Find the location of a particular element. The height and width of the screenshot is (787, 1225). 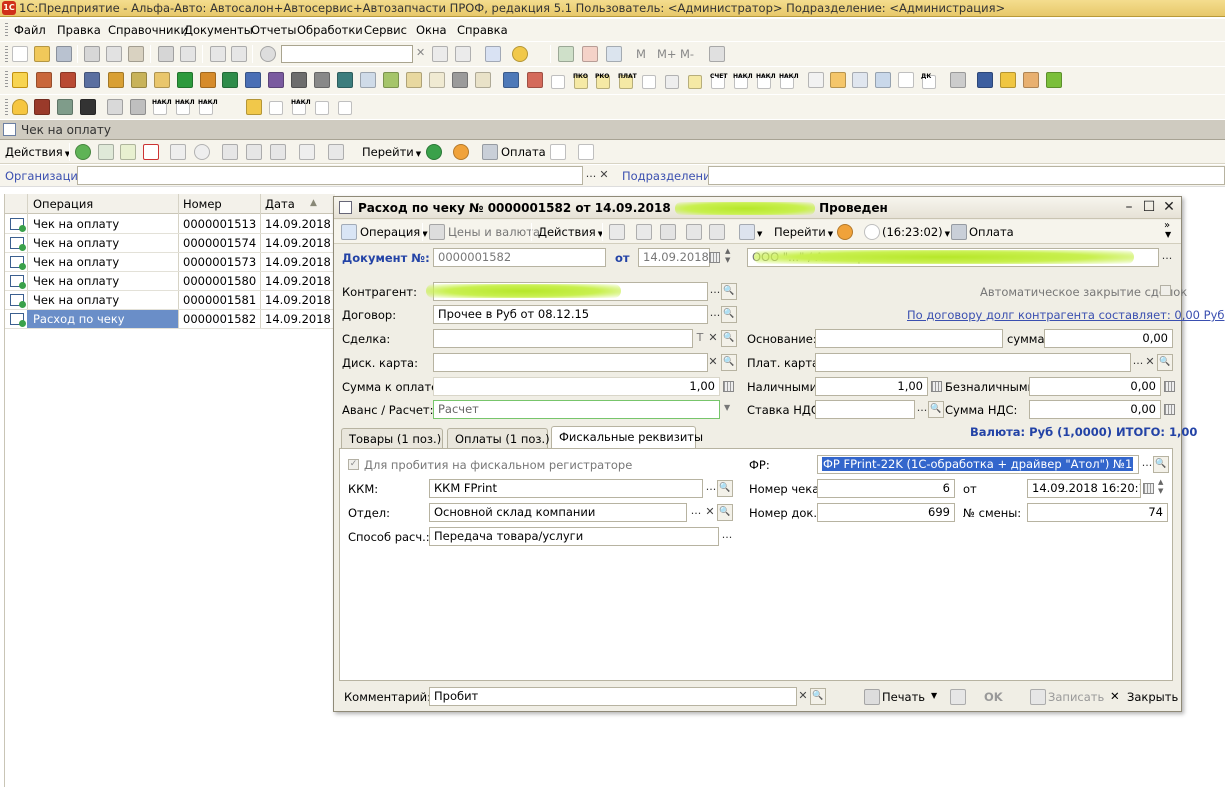

doc-number-fiscal-input: 699 is located at coordinates (886, 512).